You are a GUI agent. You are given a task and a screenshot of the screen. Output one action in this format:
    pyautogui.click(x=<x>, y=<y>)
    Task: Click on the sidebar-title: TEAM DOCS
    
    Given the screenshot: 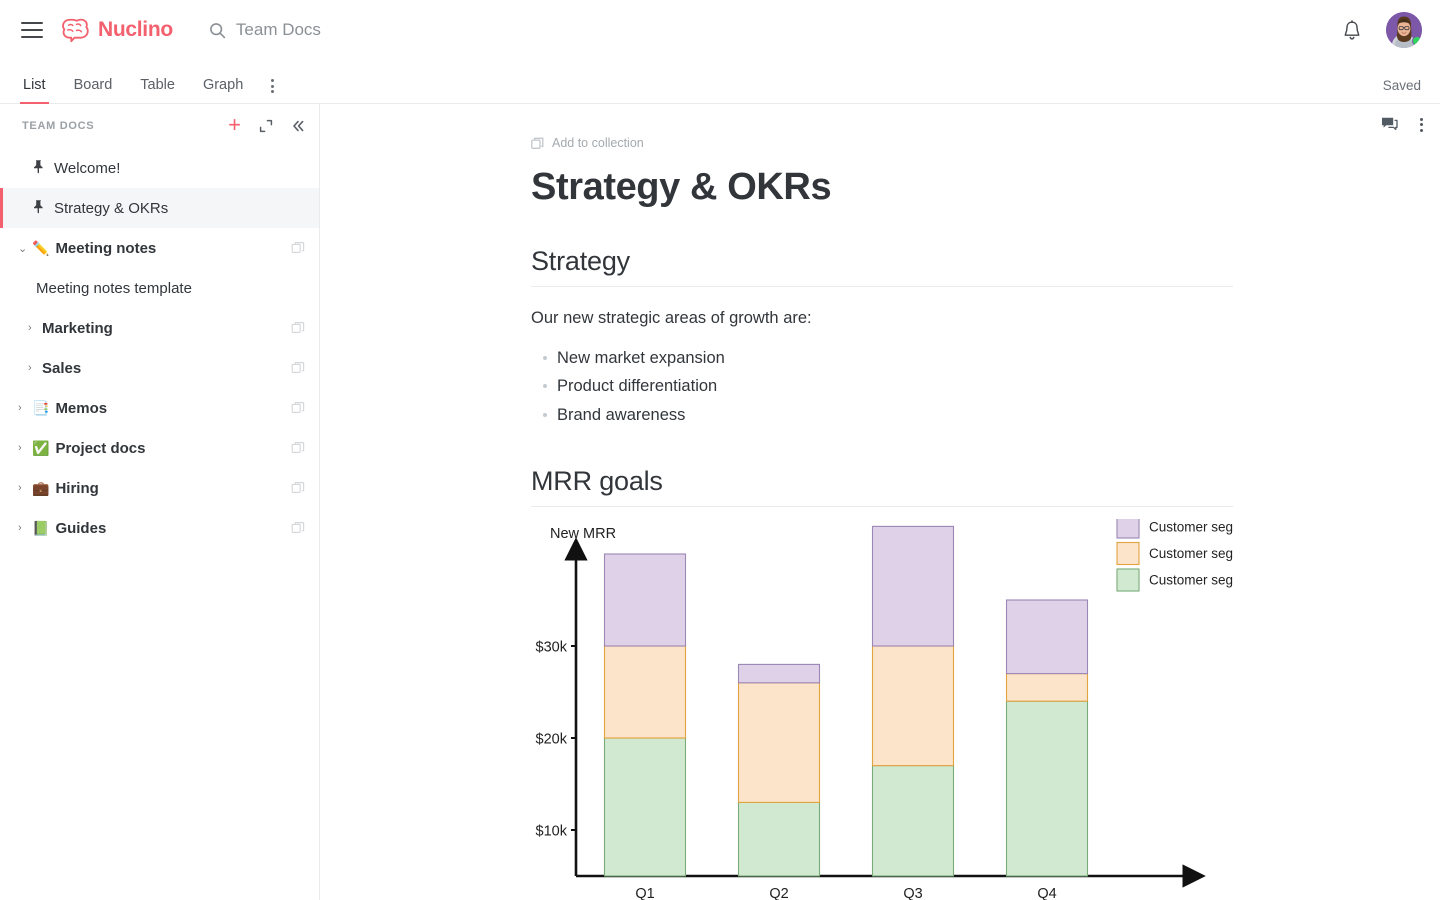 What is the action you would take?
    pyautogui.click(x=58, y=126)
    